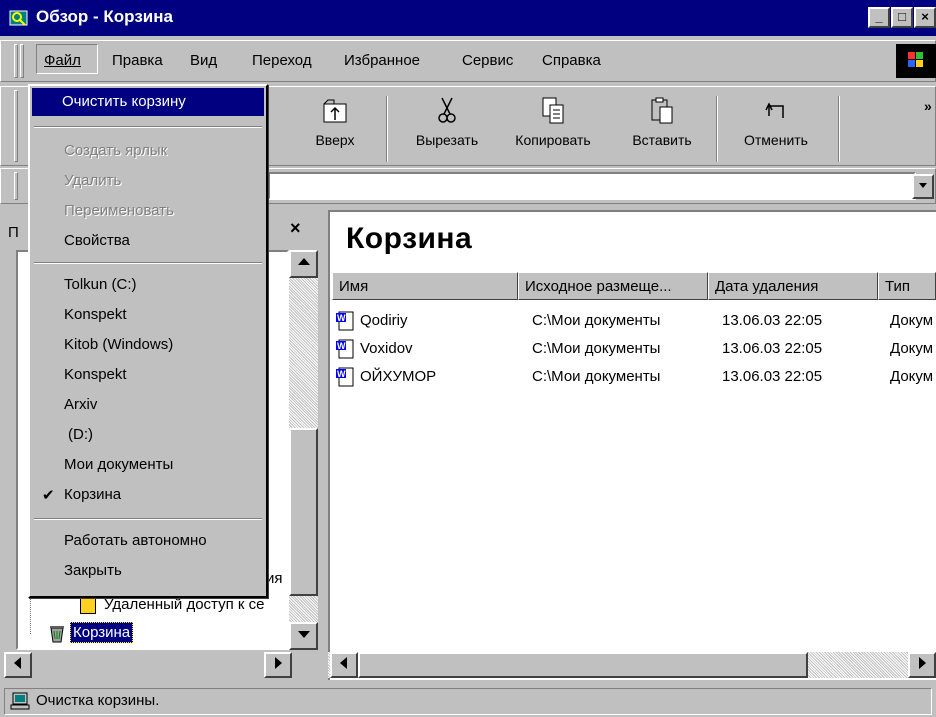 The width and height of the screenshot is (936, 717). What do you see at coordinates (102, 632) in the screenshot?
I see `tree-item-recycle-bin: Корзина` at bounding box center [102, 632].